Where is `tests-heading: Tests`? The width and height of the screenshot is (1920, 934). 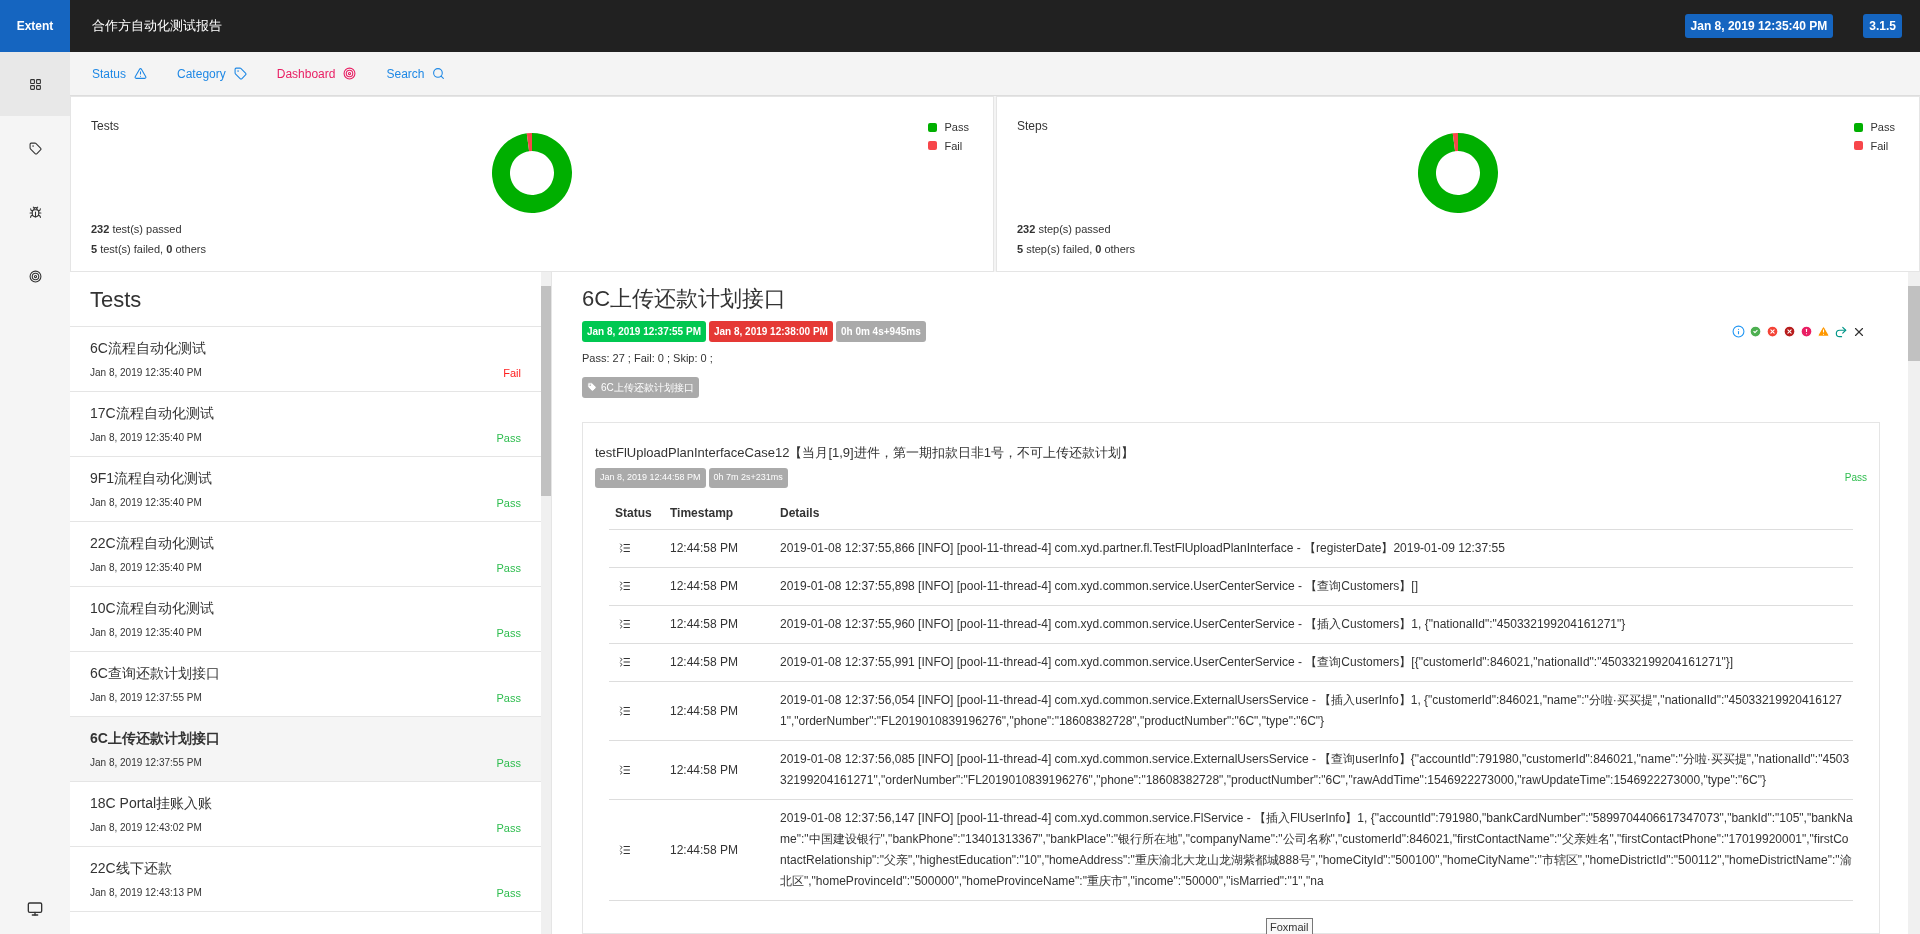
tests-heading: Tests is located at coordinates (116, 299).